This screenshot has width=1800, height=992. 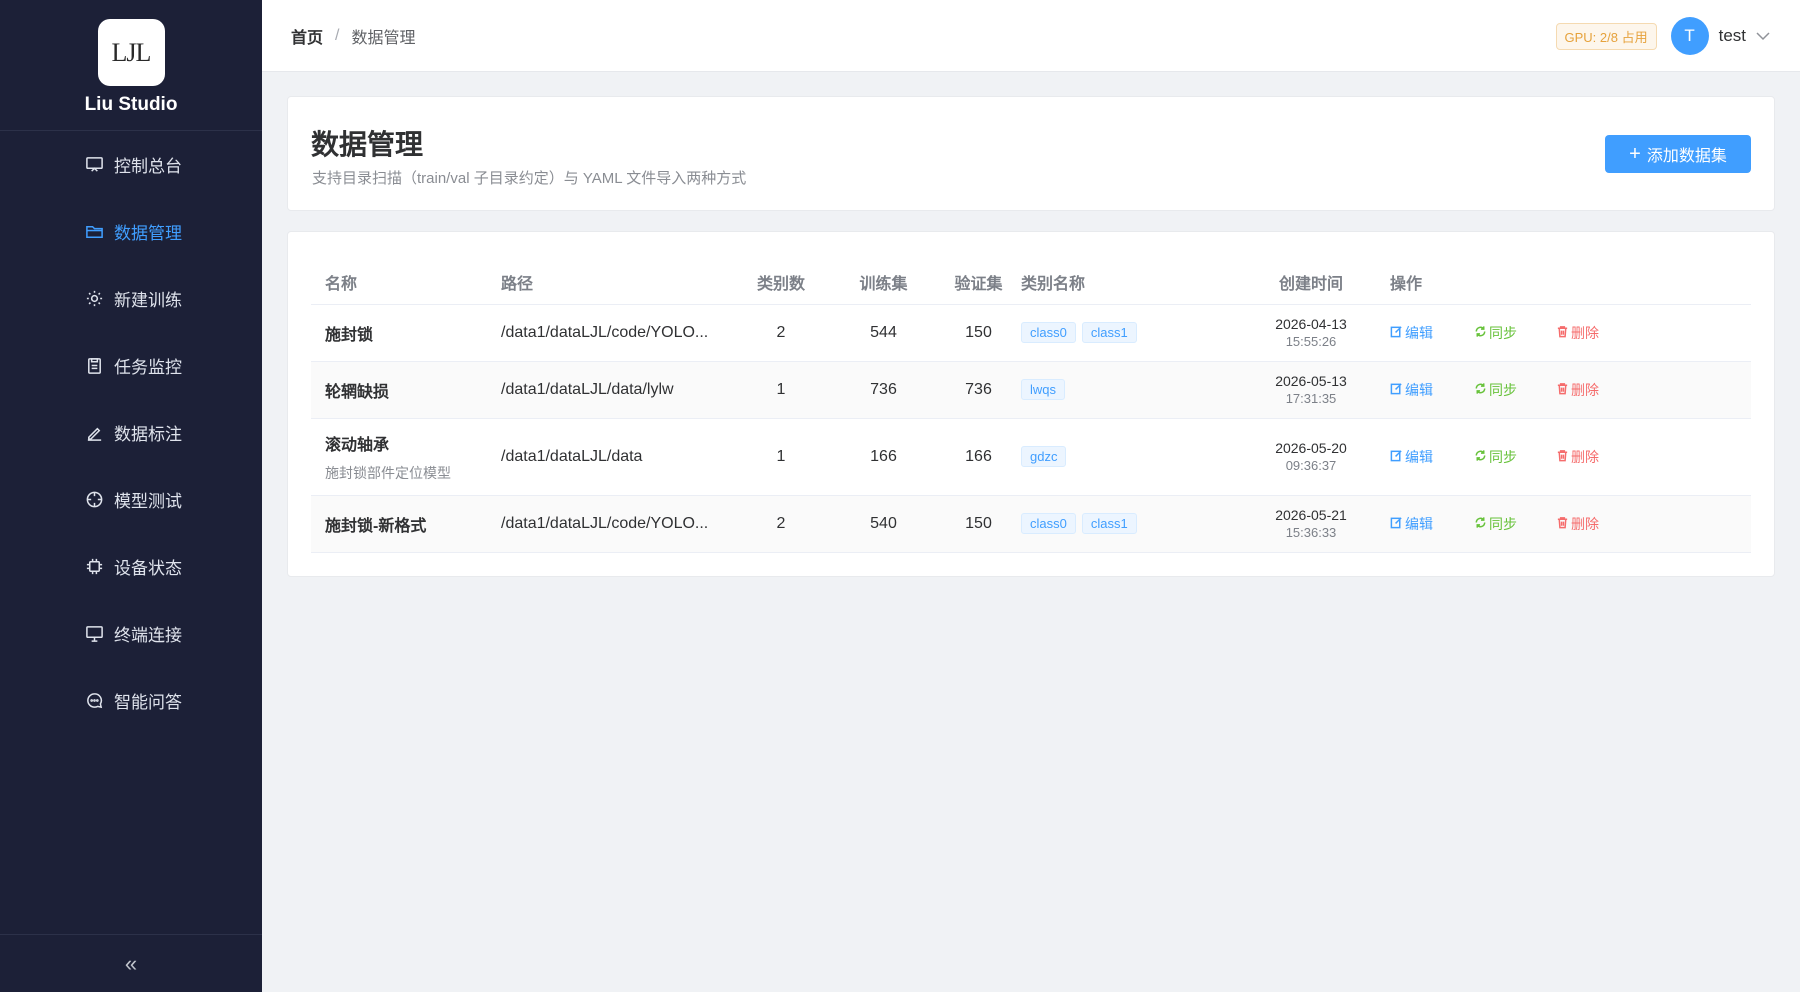 I want to click on collapse-sidebar-button: «, so click(x=131, y=963).